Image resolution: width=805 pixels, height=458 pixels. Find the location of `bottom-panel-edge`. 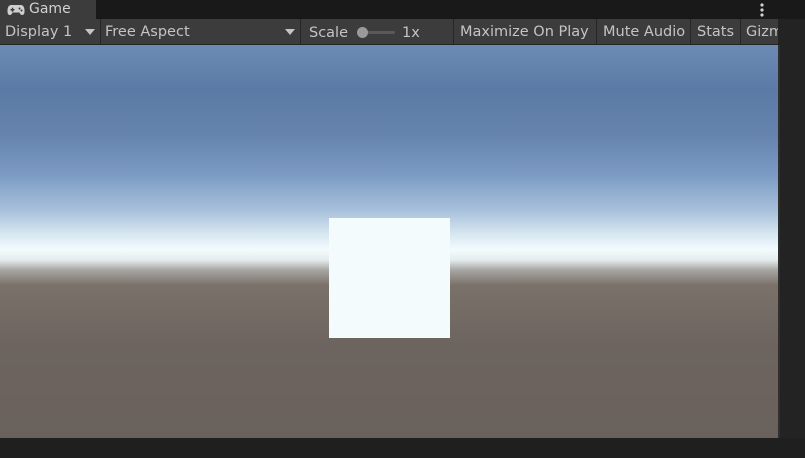

bottom-panel-edge is located at coordinates (402, 448).